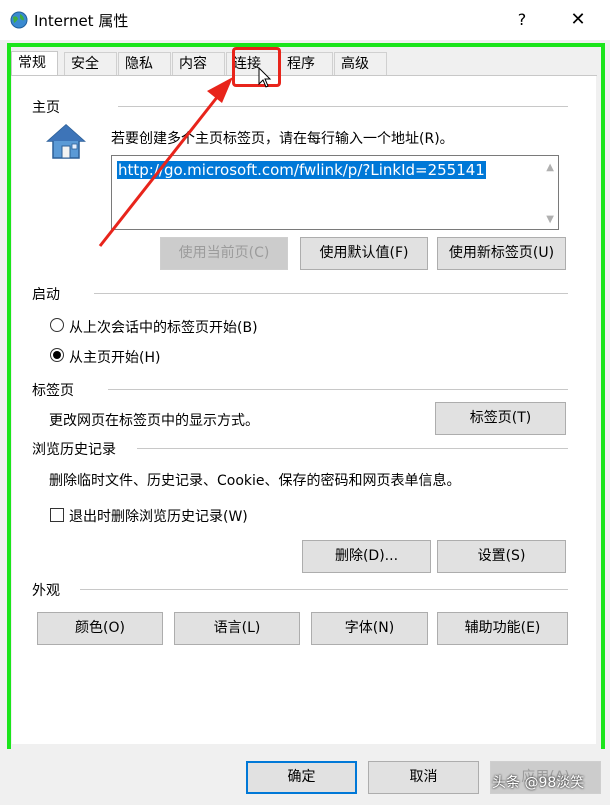 This screenshot has height=805, width=610. I want to click on history-settings-button: 设置(S), so click(501, 556).